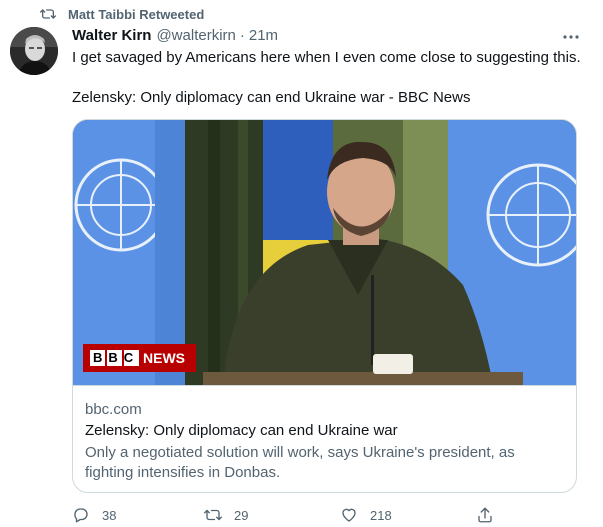  I want to click on like-count: 218, so click(381, 515).